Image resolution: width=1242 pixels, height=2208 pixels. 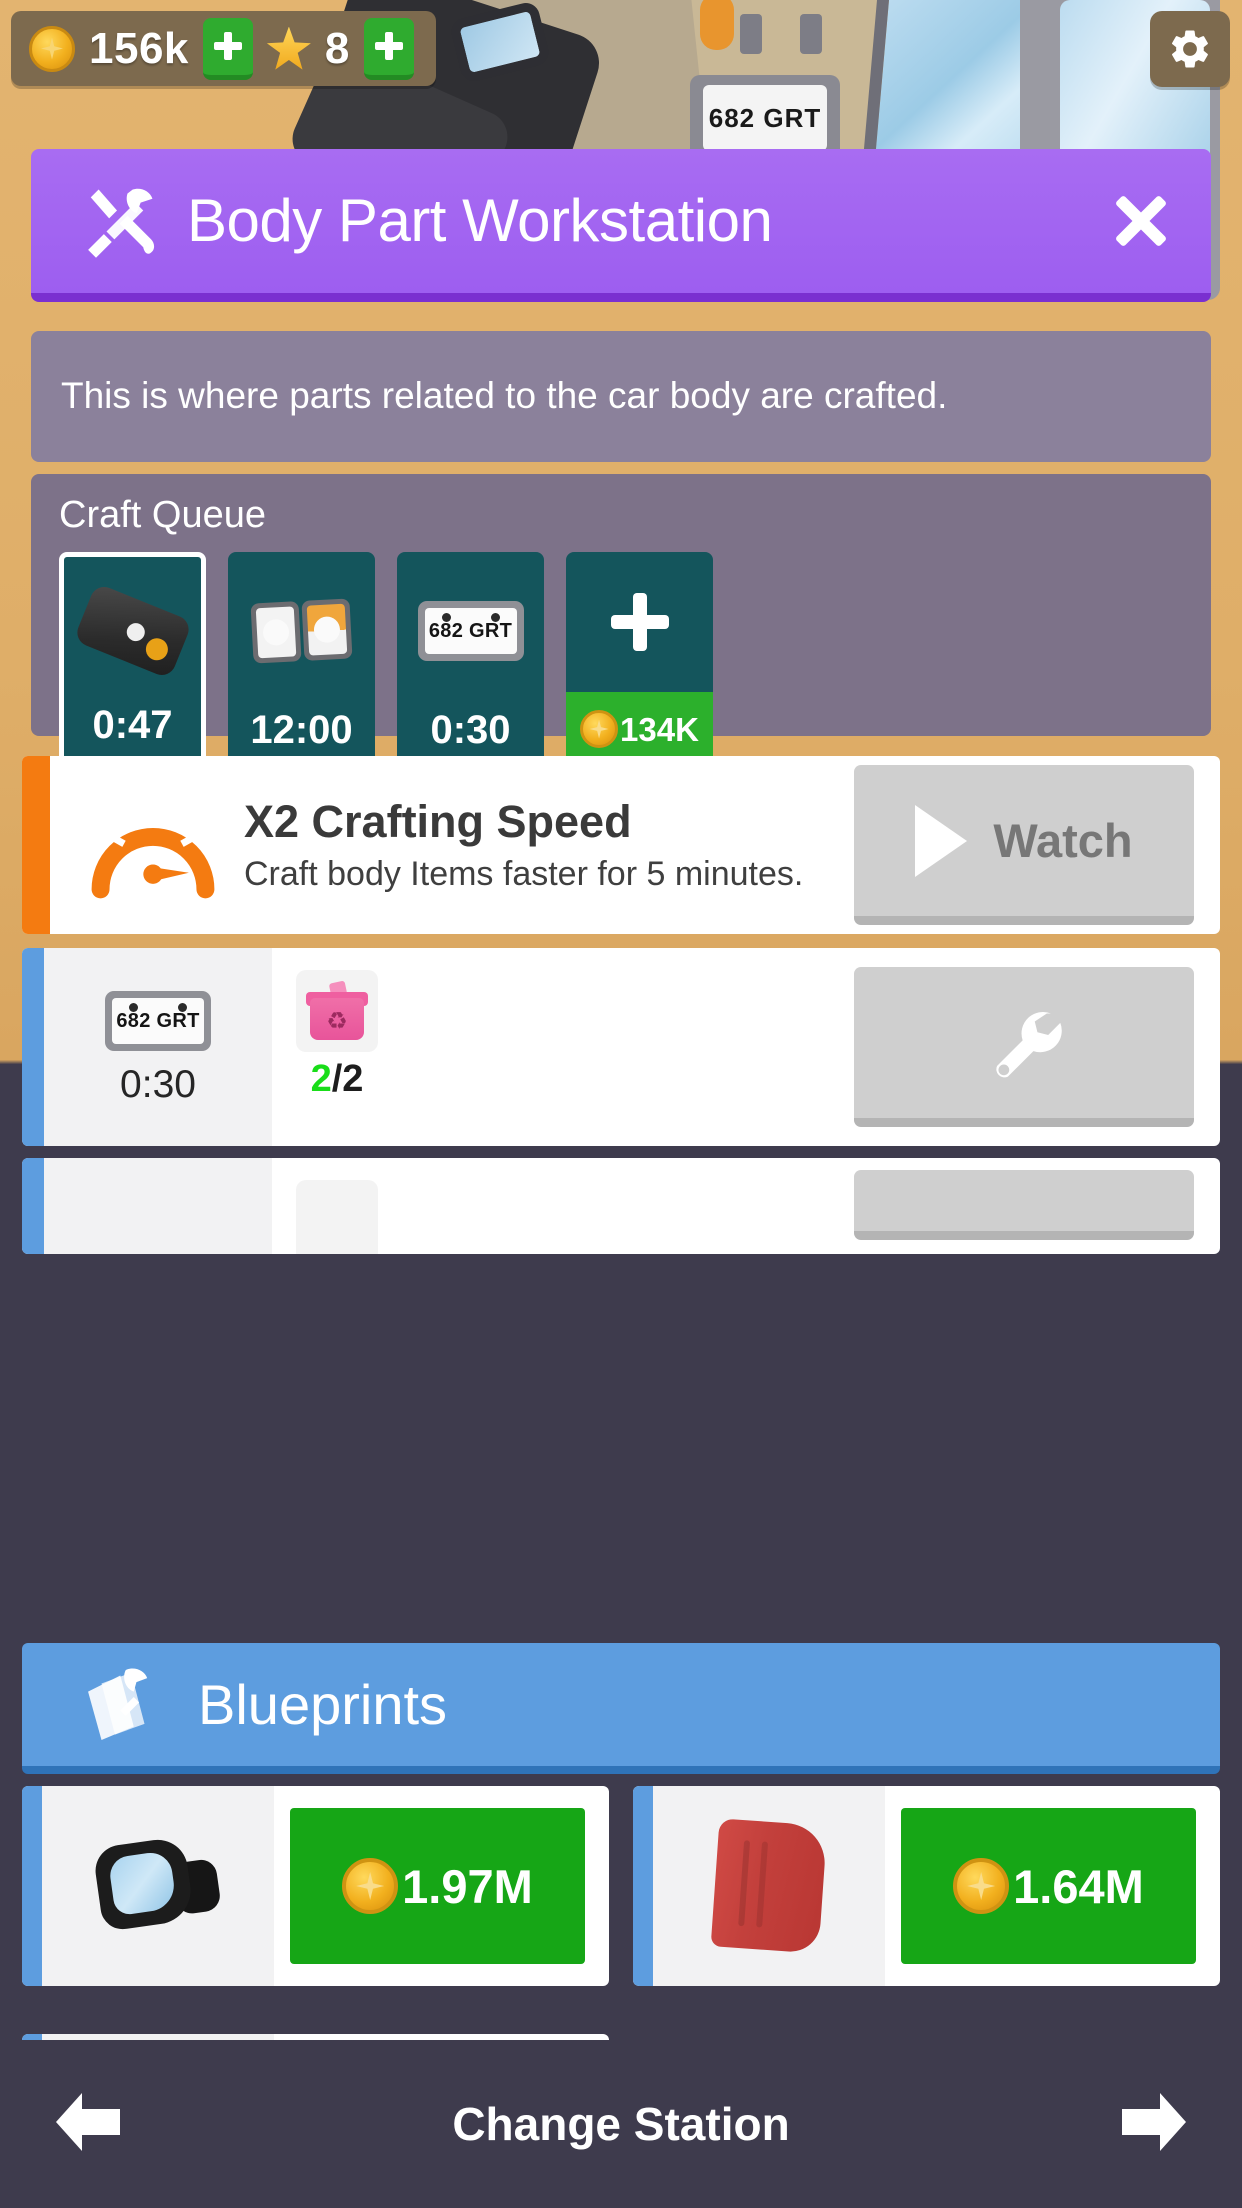 What do you see at coordinates (132, 631) in the screenshot?
I see `wiper-blade-icon` at bounding box center [132, 631].